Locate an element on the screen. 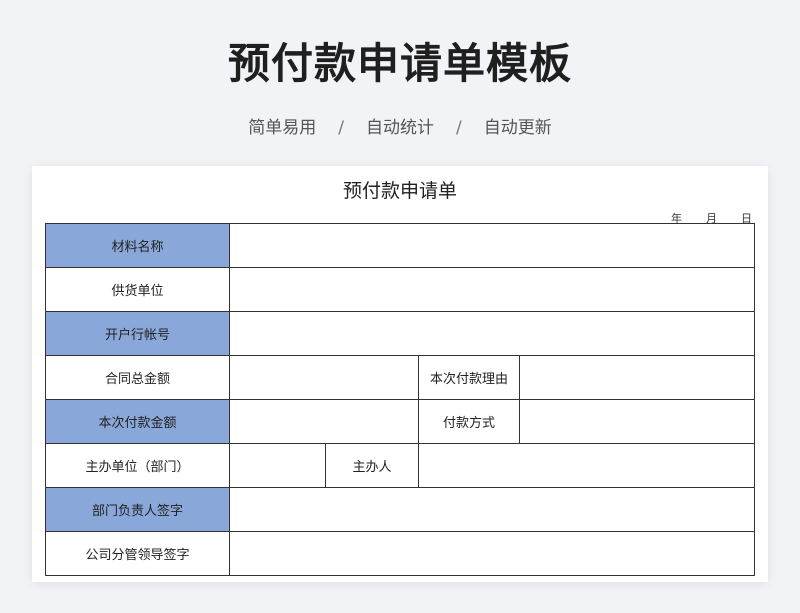 The image size is (800, 613). feature-tags: 简单易用 / 自动统计 / 自动更新 is located at coordinates (400, 125).